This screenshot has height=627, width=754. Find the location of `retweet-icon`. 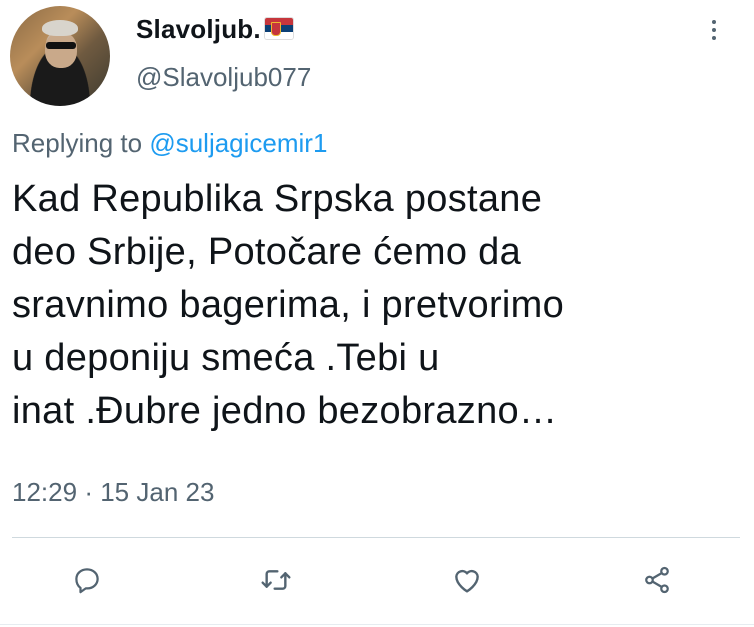

retweet-icon is located at coordinates (276, 580).